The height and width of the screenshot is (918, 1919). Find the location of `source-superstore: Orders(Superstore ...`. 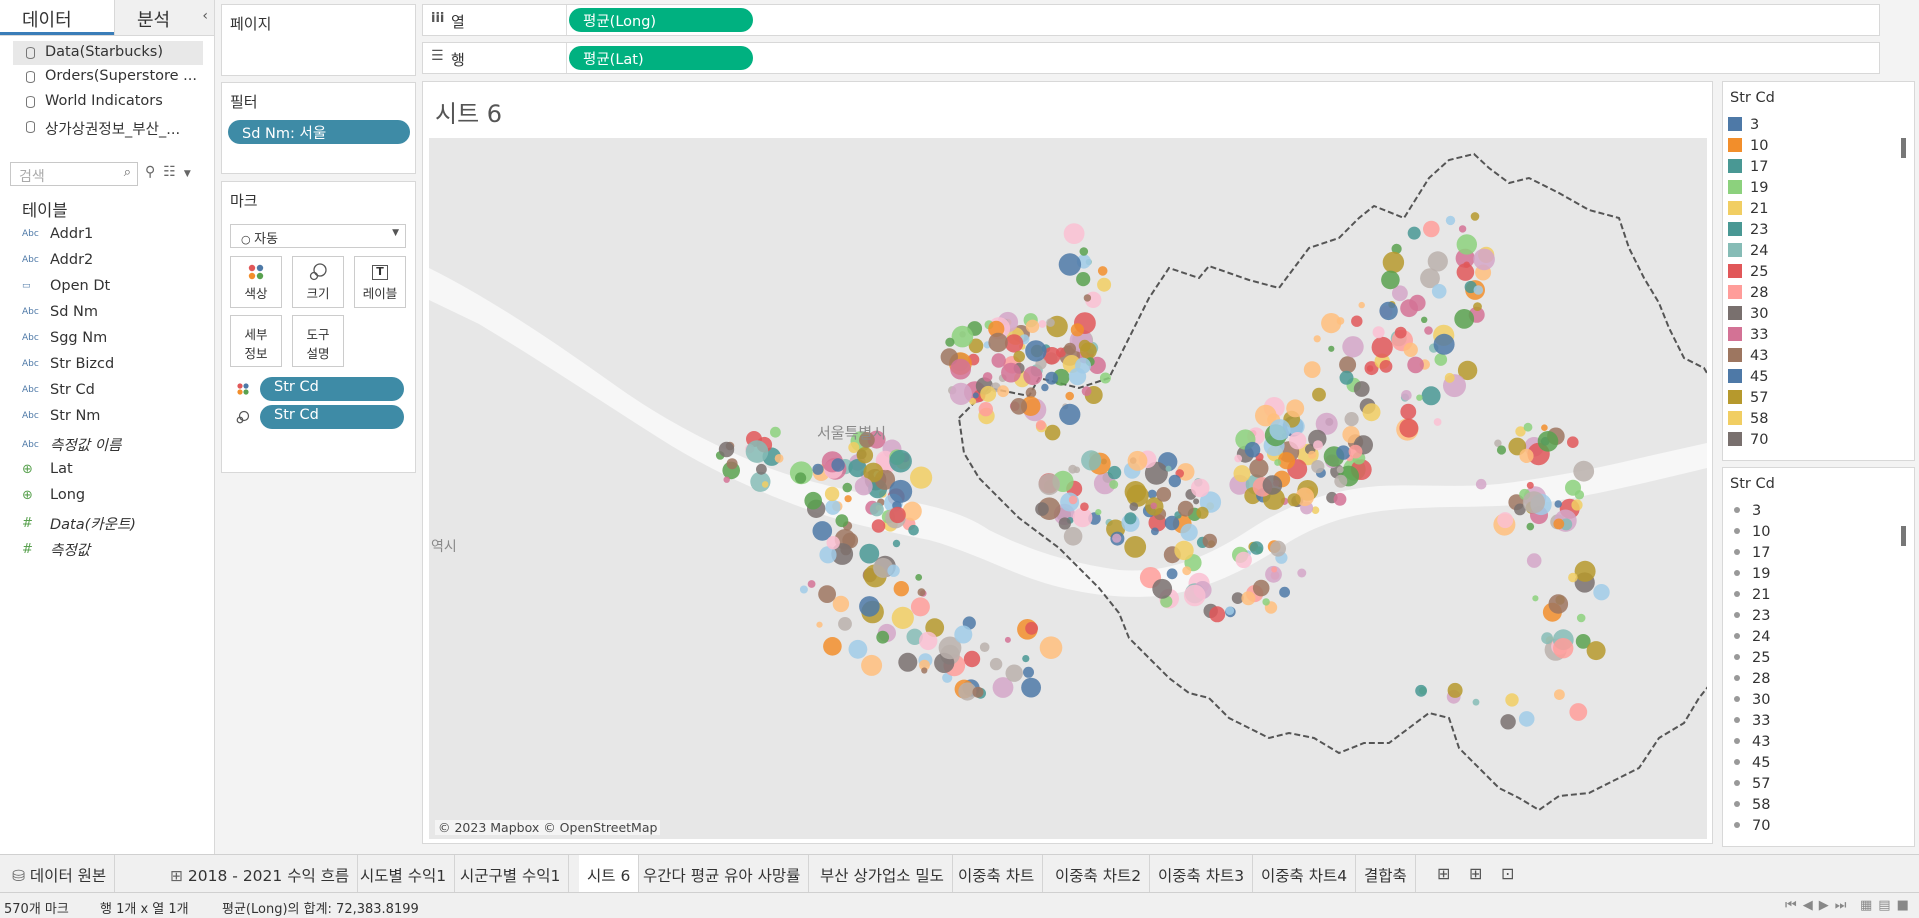

source-superstore: Orders(Superstore ... is located at coordinates (108, 77).